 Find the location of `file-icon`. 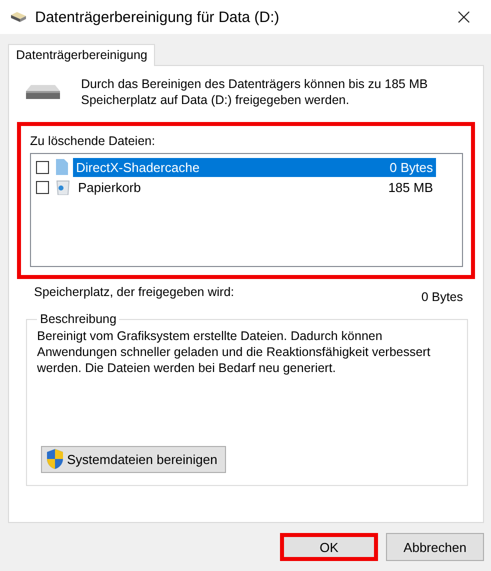

file-icon is located at coordinates (62, 167).